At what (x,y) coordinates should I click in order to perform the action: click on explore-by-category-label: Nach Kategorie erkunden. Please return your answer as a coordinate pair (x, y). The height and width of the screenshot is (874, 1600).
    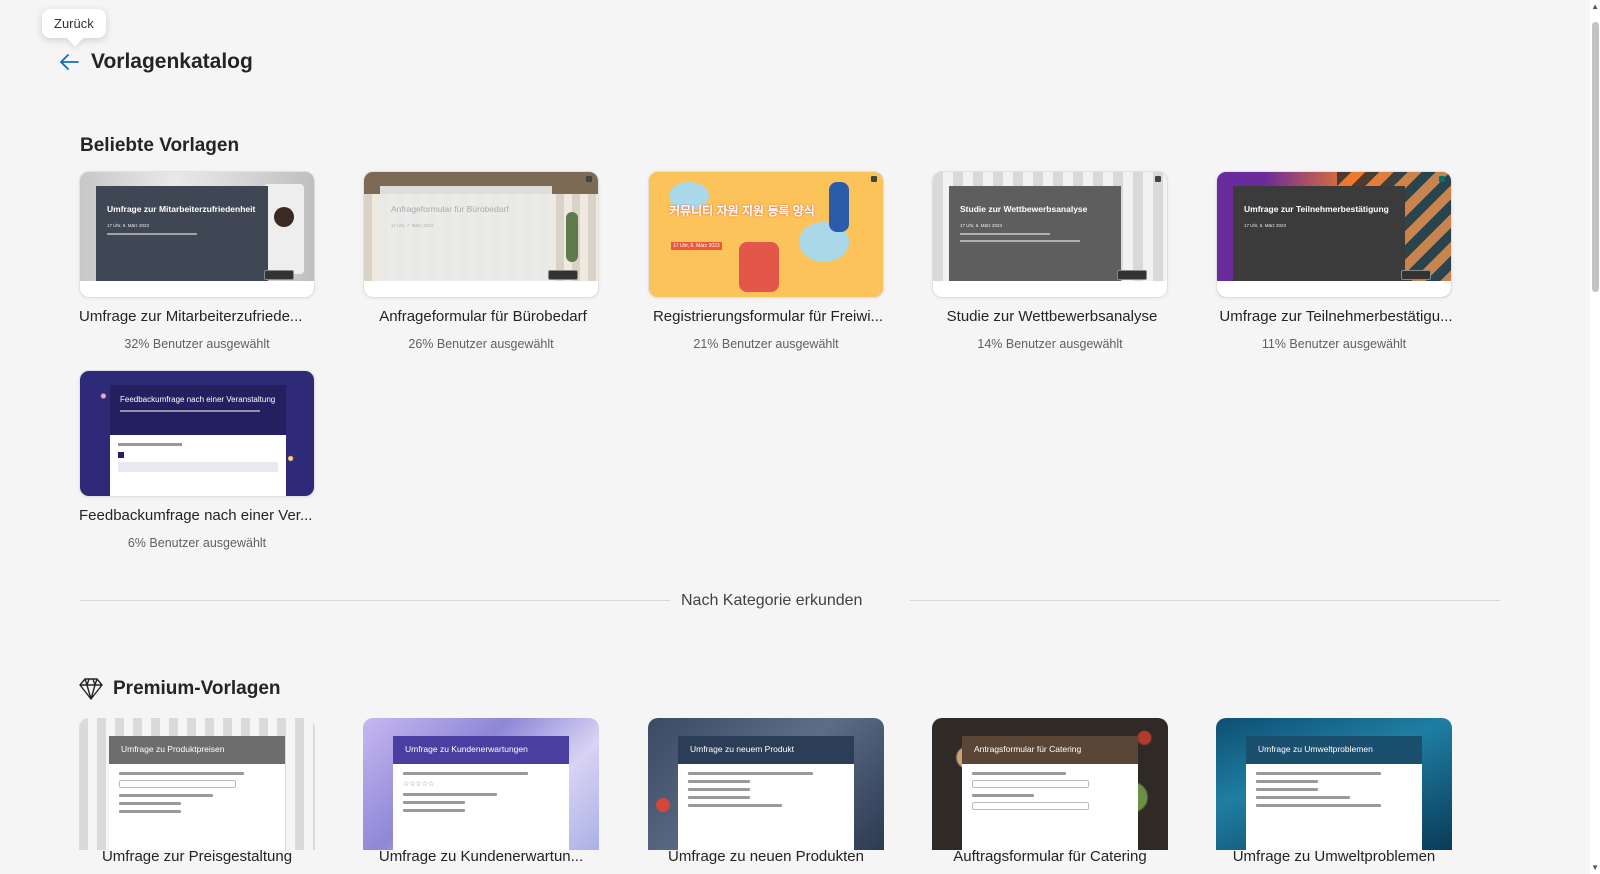
    Looking at the image, I should click on (772, 600).